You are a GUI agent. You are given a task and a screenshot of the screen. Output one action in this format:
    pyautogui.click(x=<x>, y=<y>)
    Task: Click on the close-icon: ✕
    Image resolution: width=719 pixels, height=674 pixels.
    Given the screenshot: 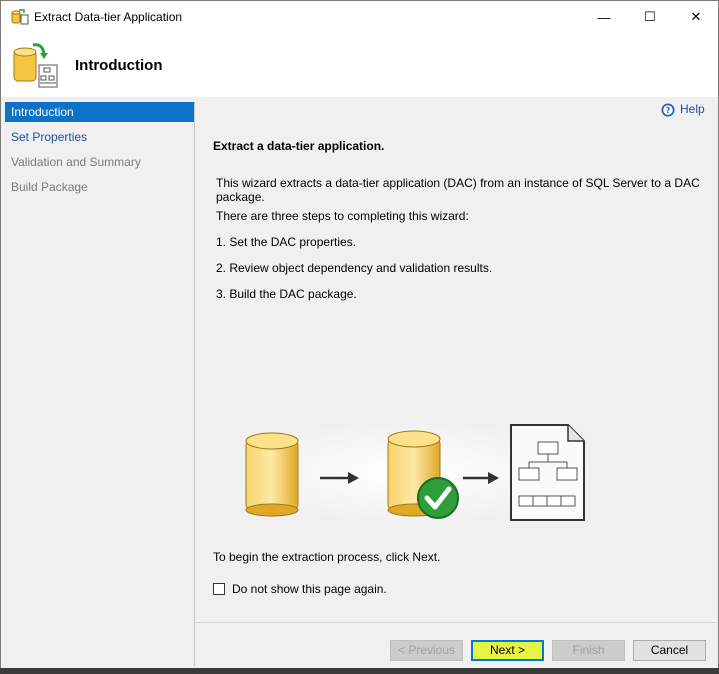 What is the action you would take?
    pyautogui.click(x=696, y=16)
    